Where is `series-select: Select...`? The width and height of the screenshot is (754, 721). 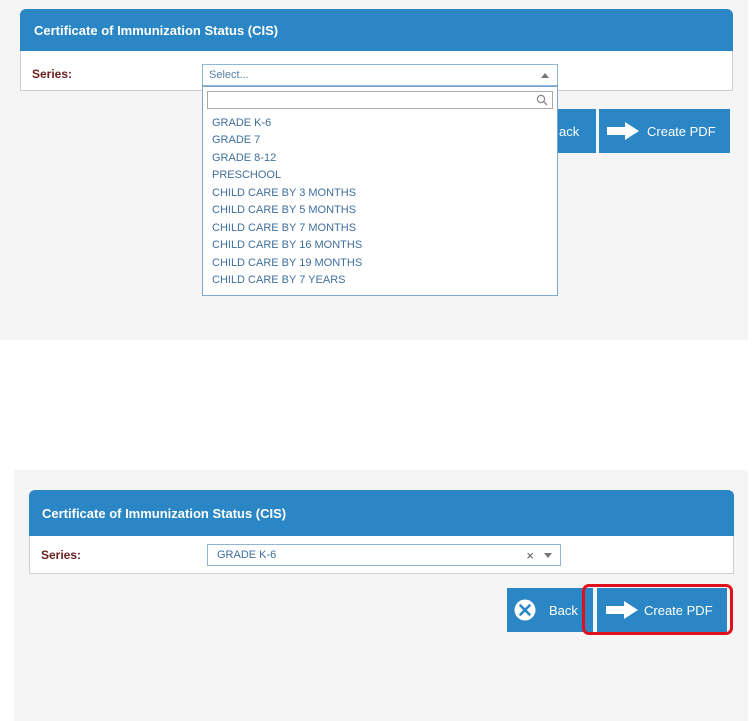
series-select: Select... is located at coordinates (380, 75).